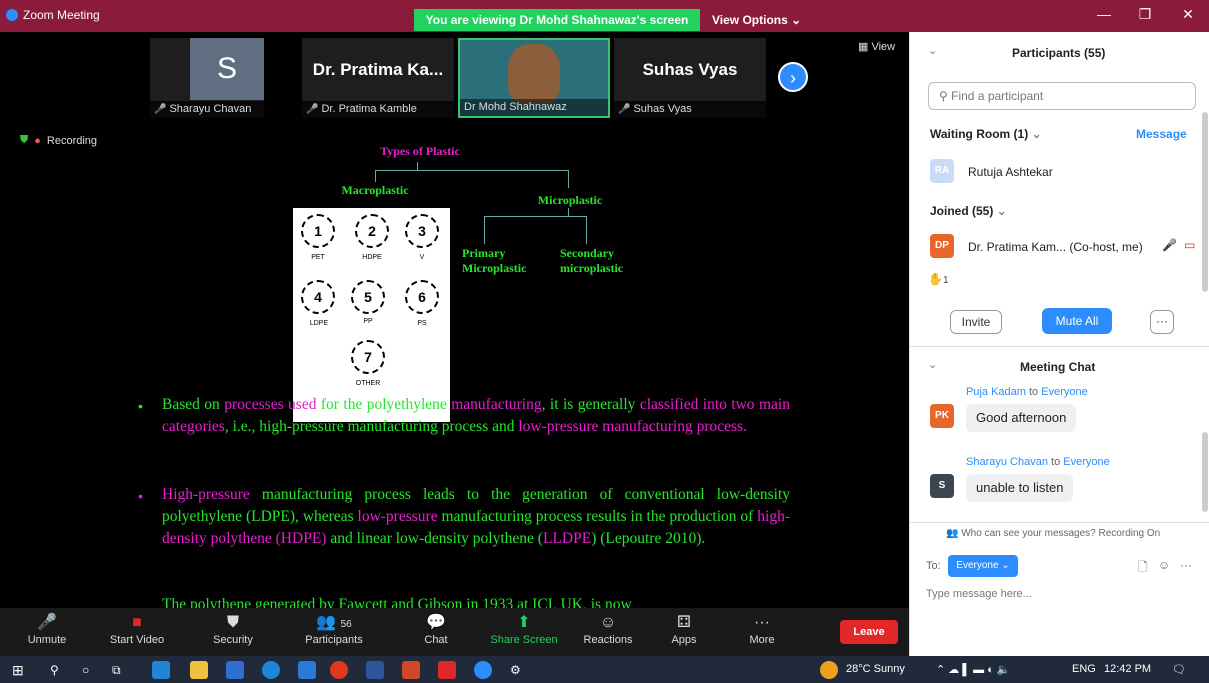  What do you see at coordinates (1179, 669) in the screenshot?
I see `notifications-icon: 🗨` at bounding box center [1179, 669].